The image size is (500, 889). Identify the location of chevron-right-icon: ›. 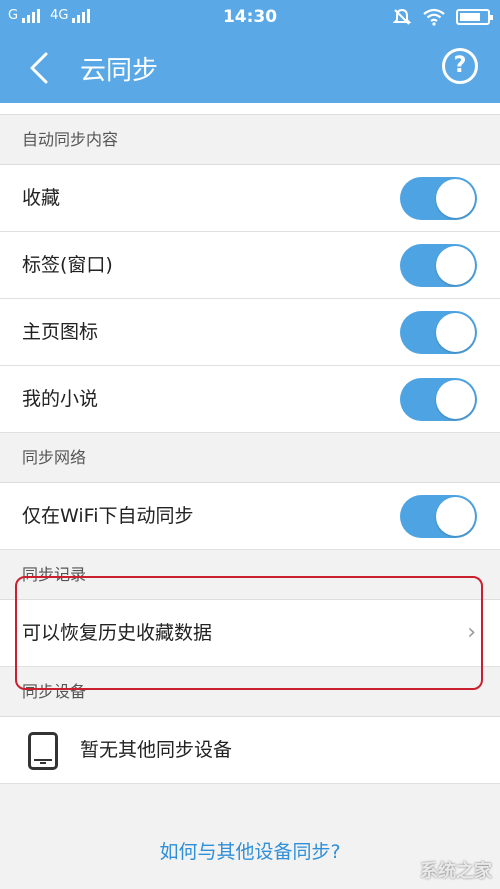
(471, 632).